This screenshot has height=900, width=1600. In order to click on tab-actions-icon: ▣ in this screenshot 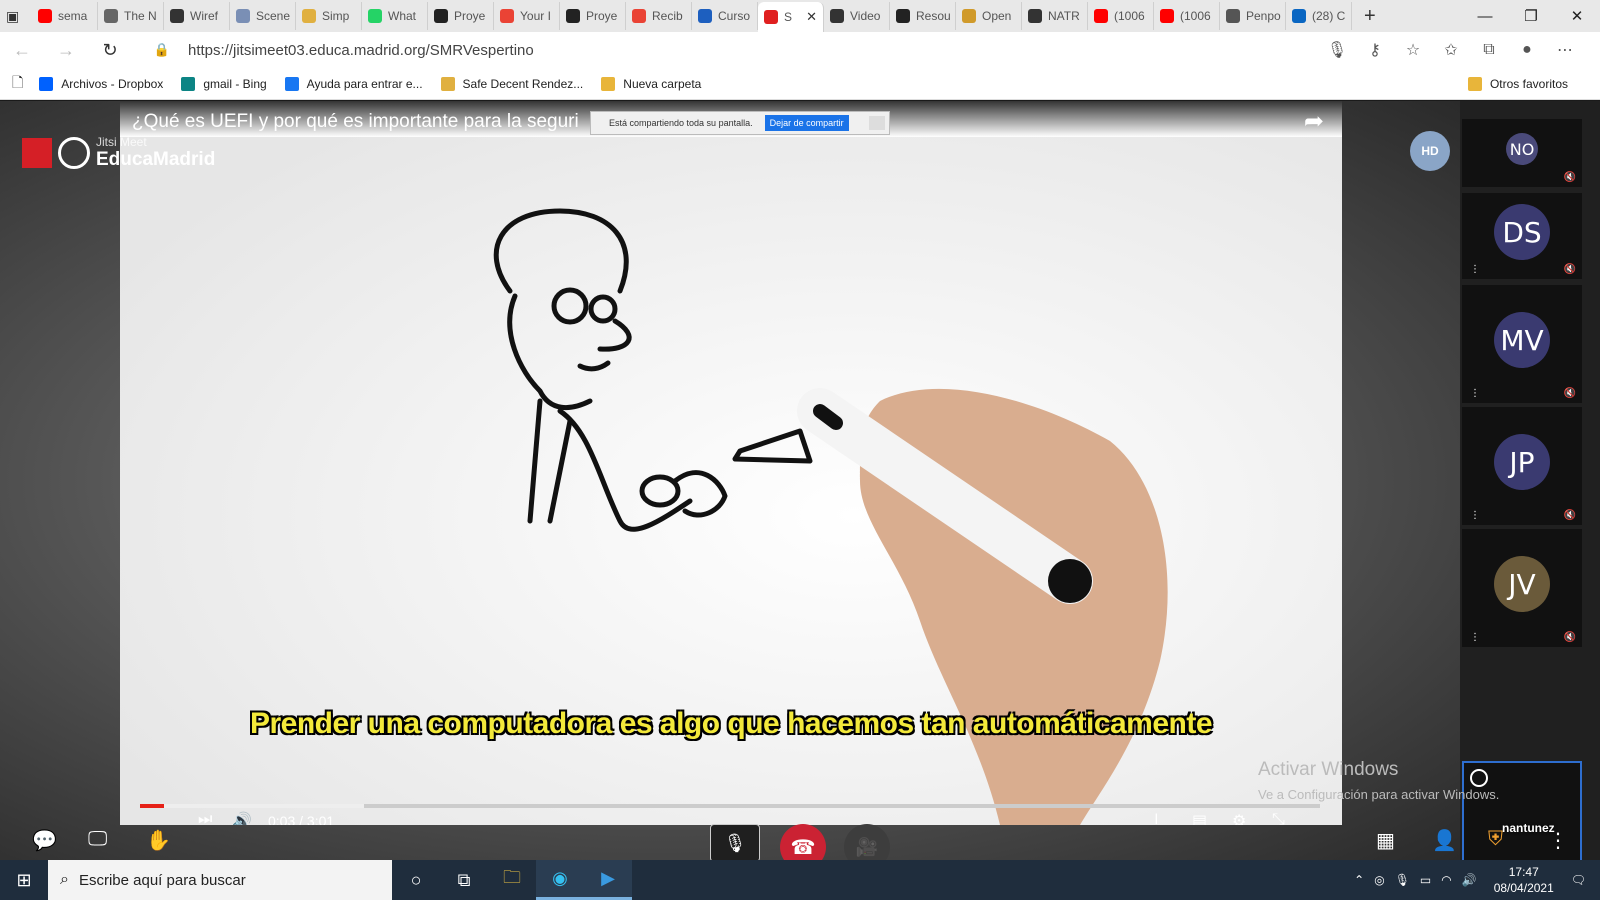, I will do `click(19, 16)`.